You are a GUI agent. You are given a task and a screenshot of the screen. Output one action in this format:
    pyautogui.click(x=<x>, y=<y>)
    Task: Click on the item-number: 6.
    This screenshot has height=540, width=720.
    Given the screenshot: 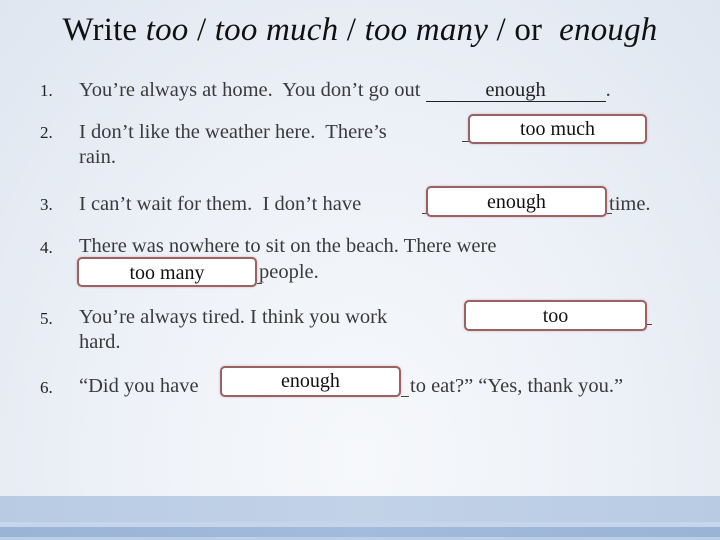 What is the action you would take?
    pyautogui.click(x=46, y=387)
    